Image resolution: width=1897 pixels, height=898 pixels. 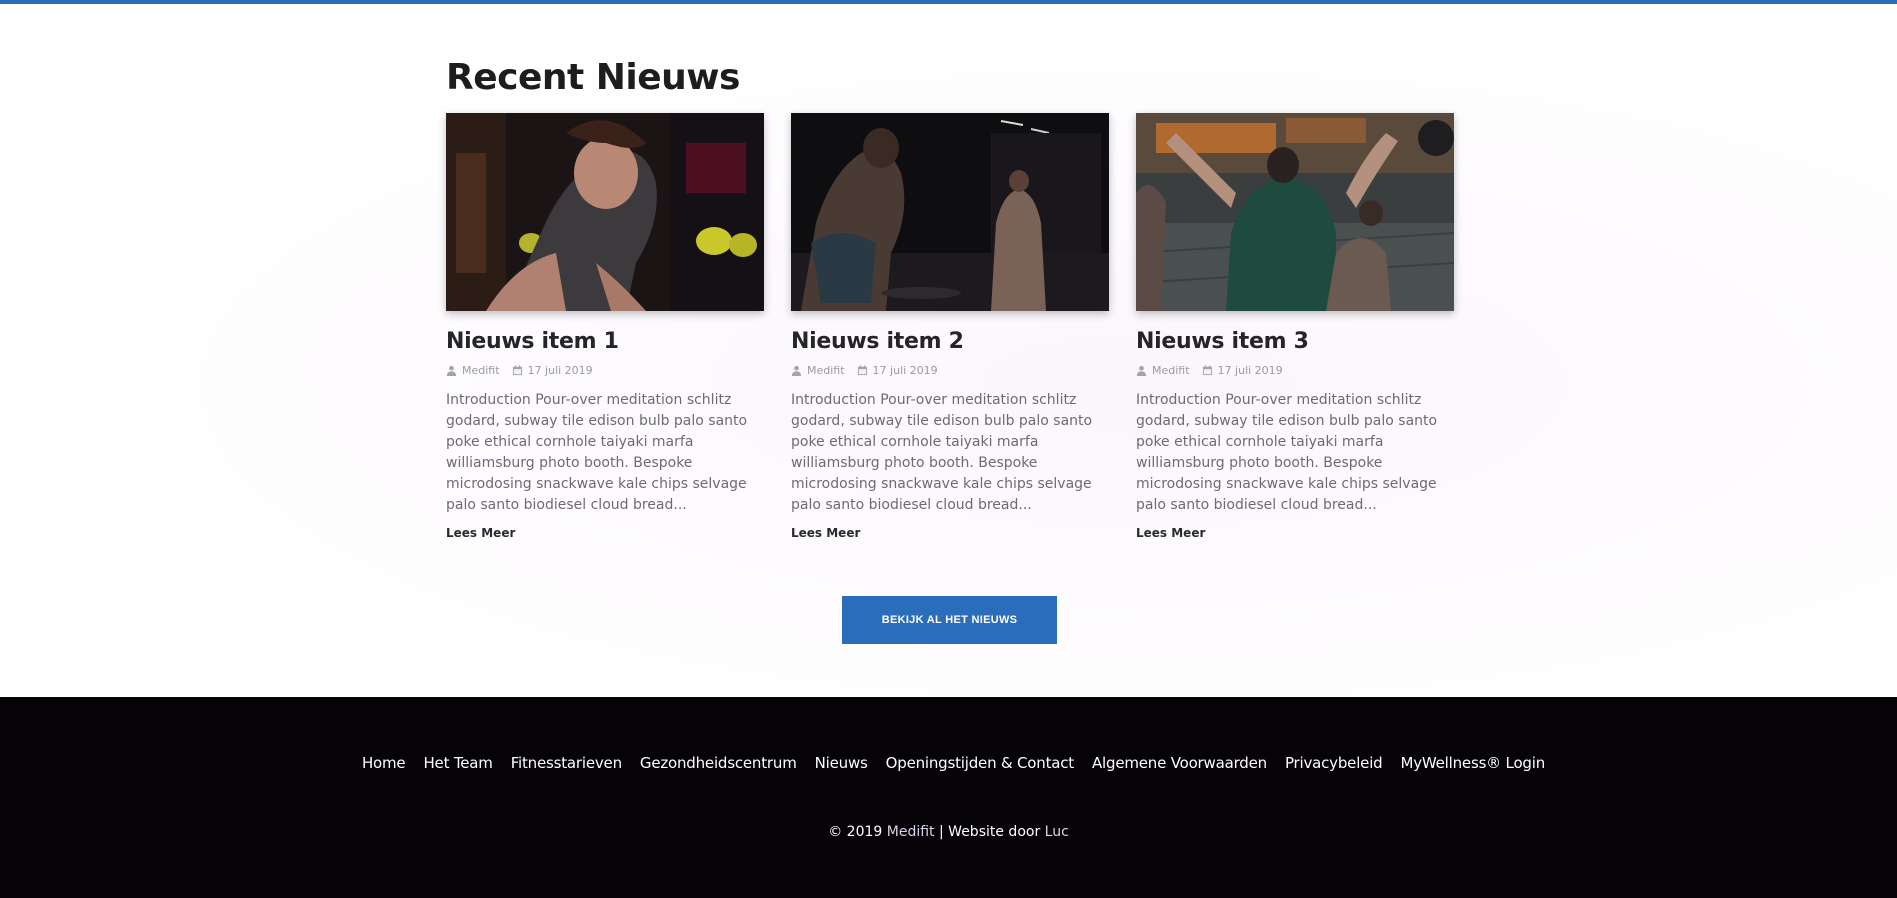 I want to click on woman-stretching-gym-photo, so click(x=605, y=212).